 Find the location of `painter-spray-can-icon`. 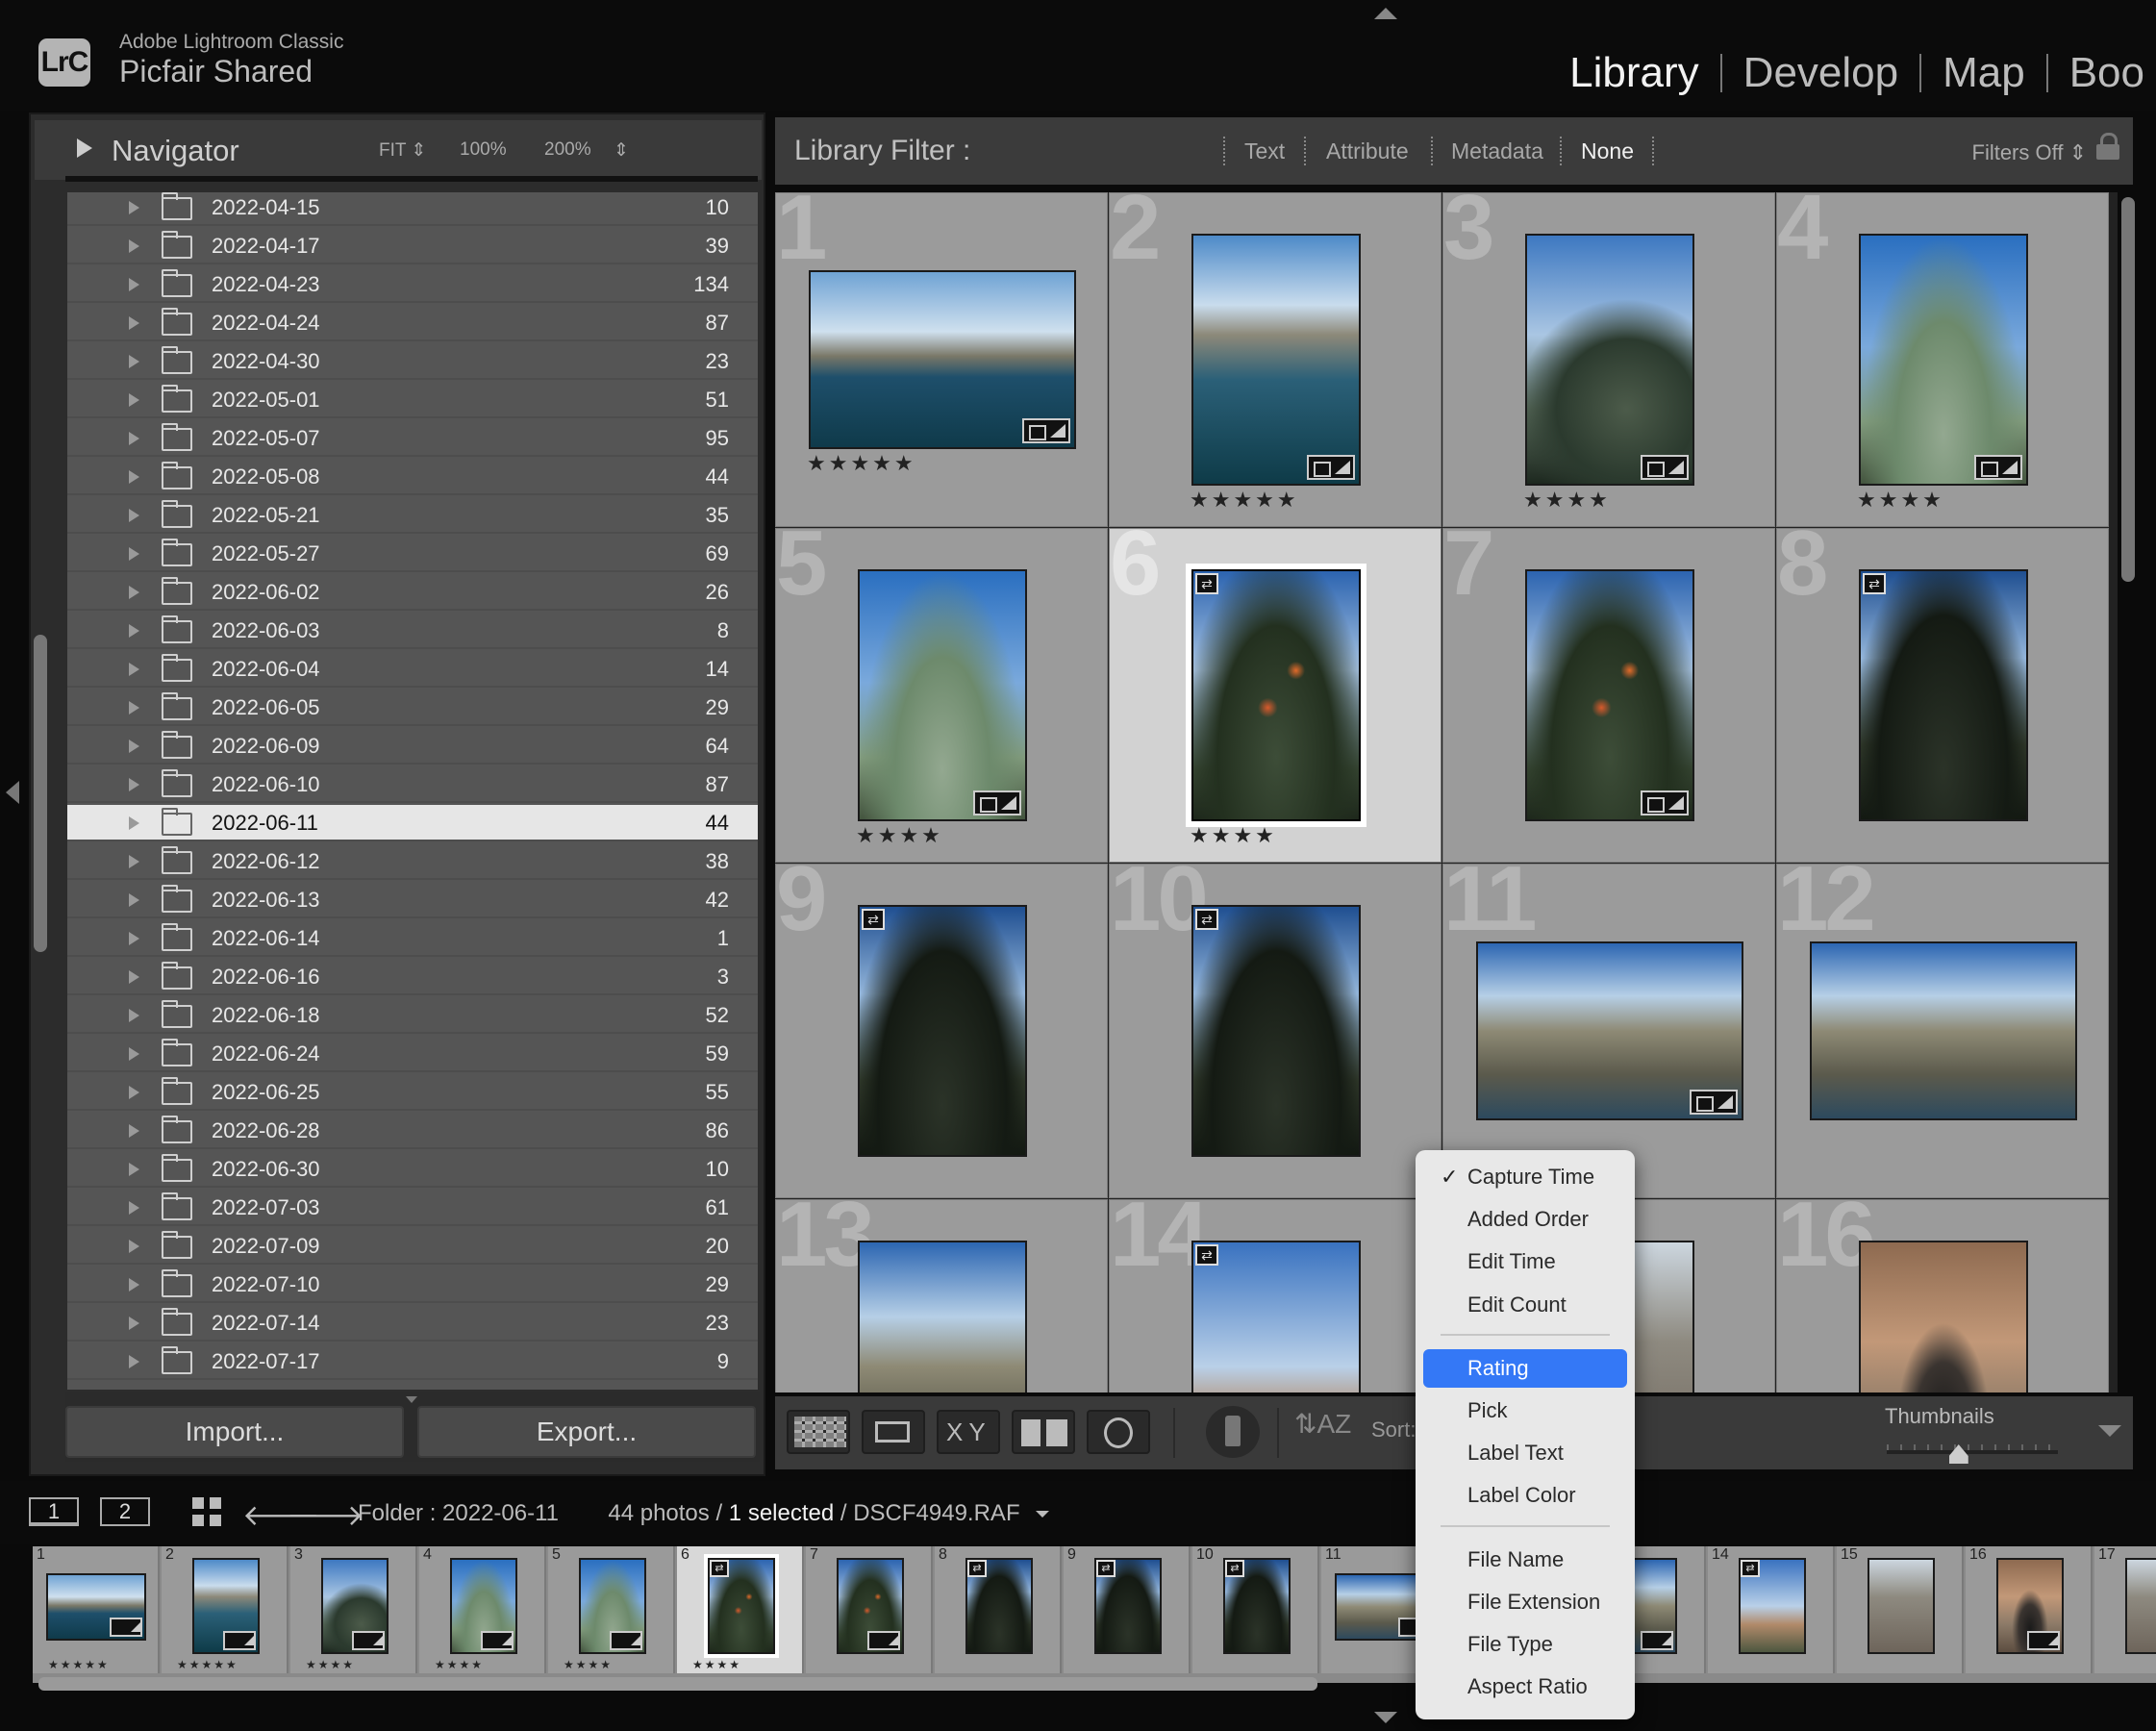

painter-spray-can-icon is located at coordinates (1233, 1432).